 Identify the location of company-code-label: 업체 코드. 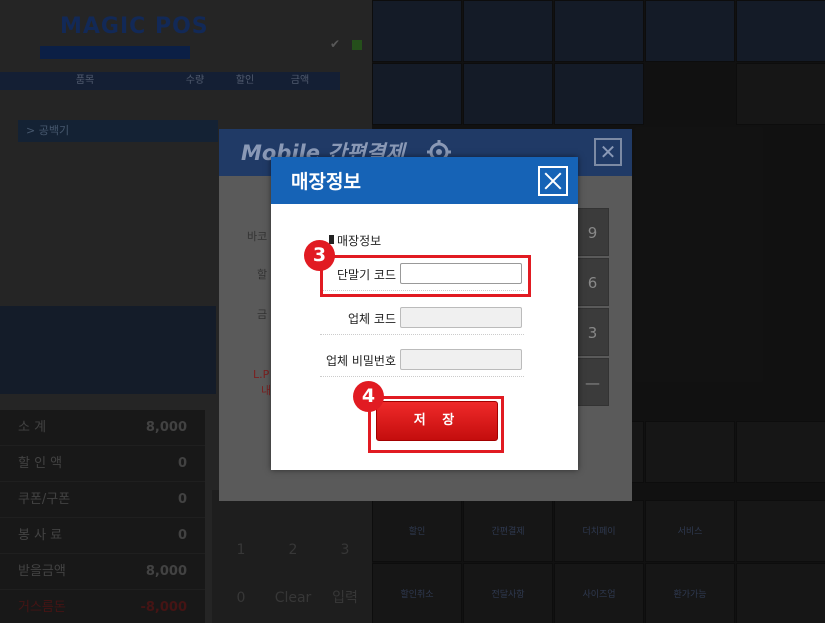
(372, 319).